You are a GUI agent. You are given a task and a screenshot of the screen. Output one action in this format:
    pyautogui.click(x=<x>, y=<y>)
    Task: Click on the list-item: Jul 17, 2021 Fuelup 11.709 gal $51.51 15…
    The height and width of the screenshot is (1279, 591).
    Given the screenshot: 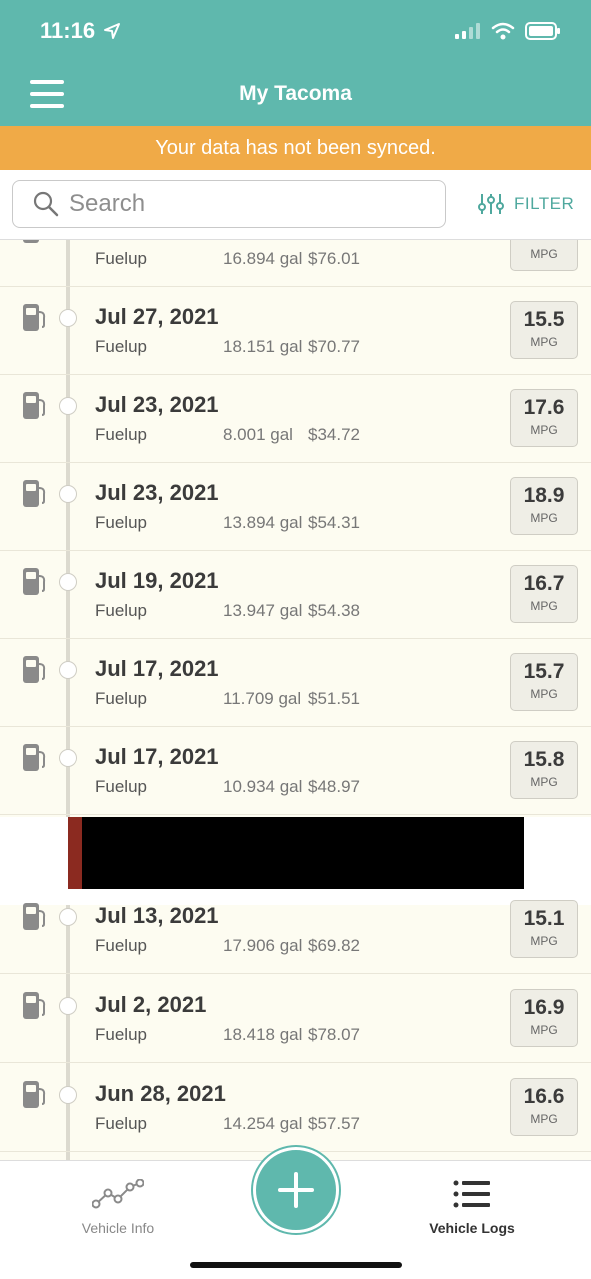 What is the action you would take?
    pyautogui.click(x=295, y=683)
    